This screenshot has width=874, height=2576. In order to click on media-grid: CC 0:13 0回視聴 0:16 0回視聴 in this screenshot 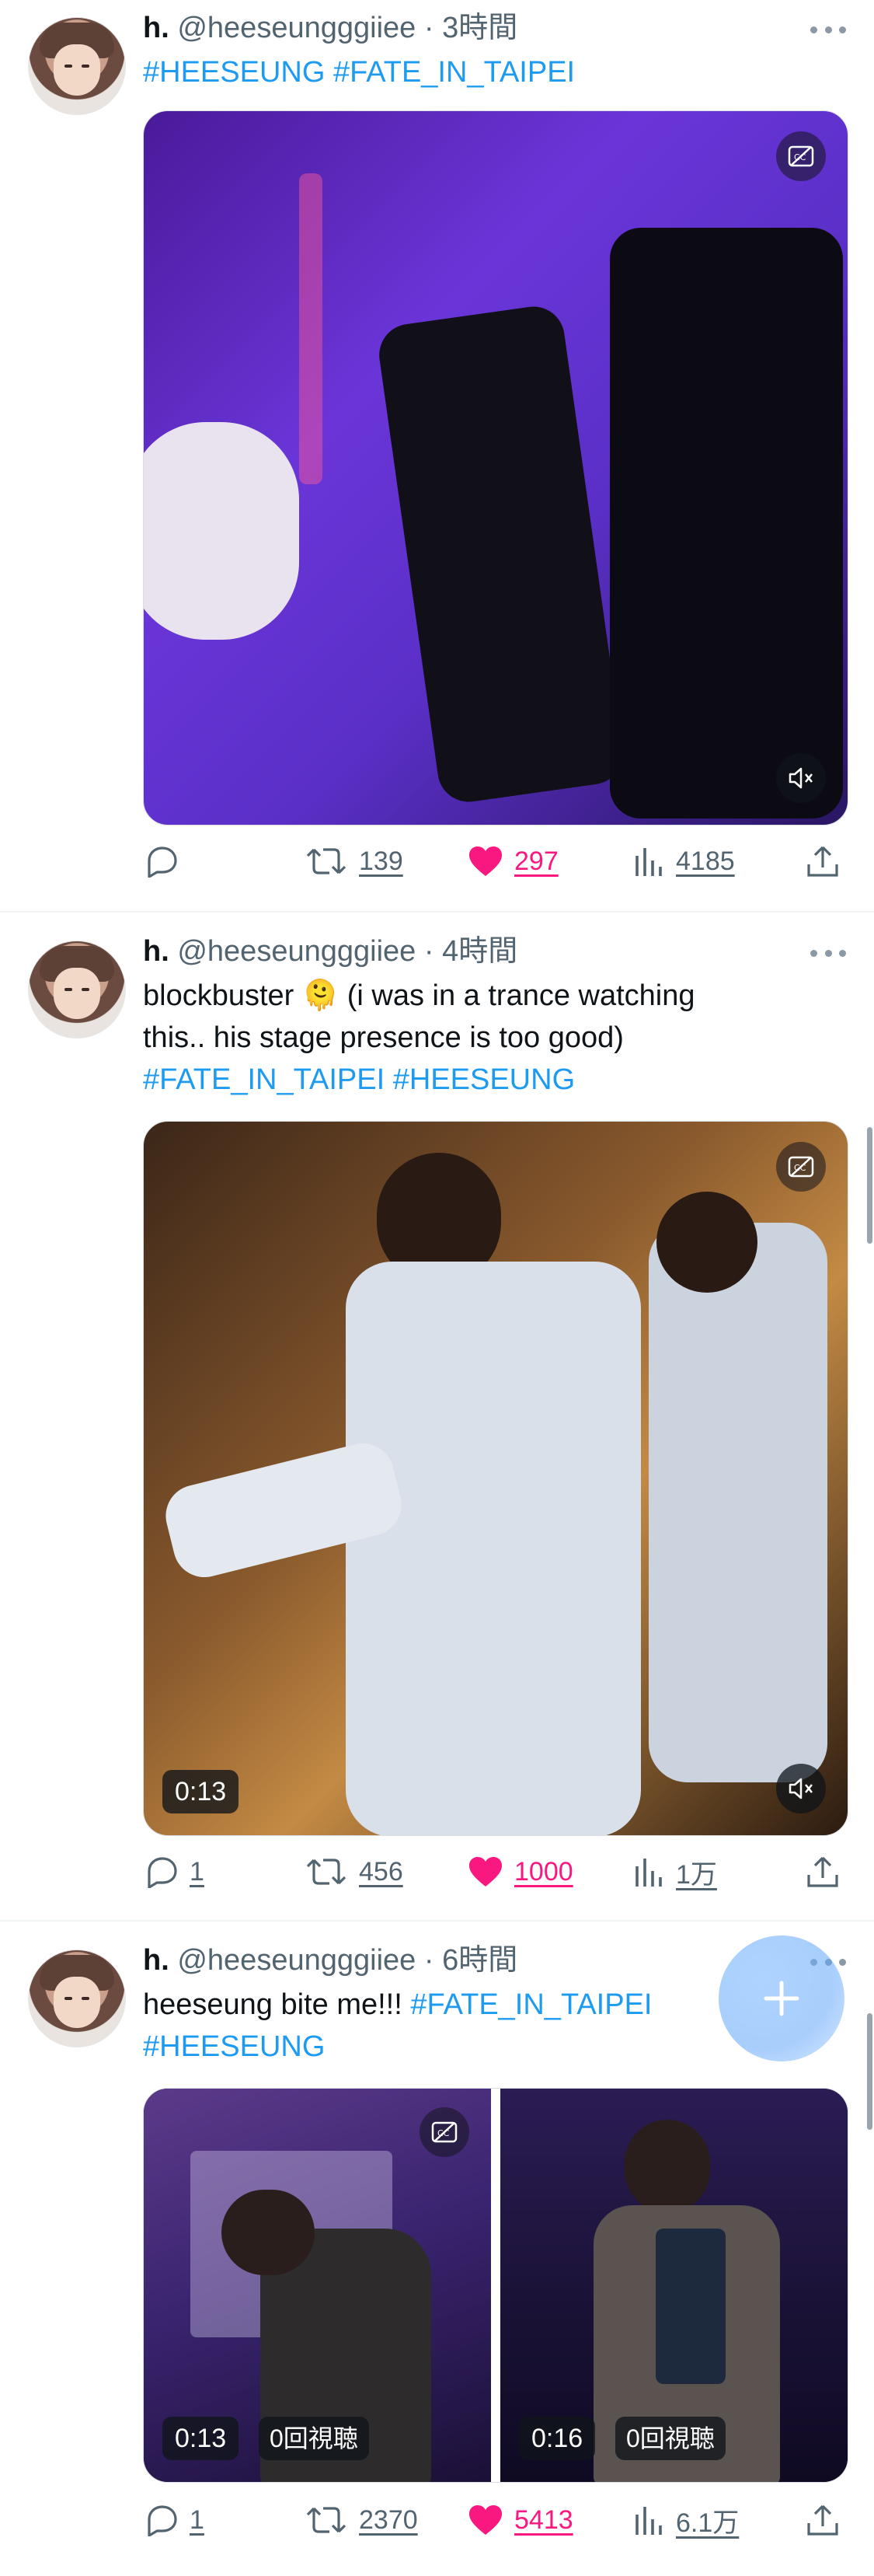, I will do `click(495, 2286)`.